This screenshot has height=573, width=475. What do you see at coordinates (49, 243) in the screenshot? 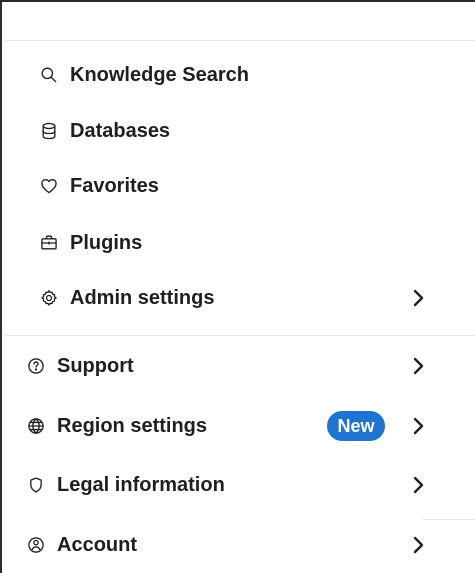
I see `briefcase-icon` at bounding box center [49, 243].